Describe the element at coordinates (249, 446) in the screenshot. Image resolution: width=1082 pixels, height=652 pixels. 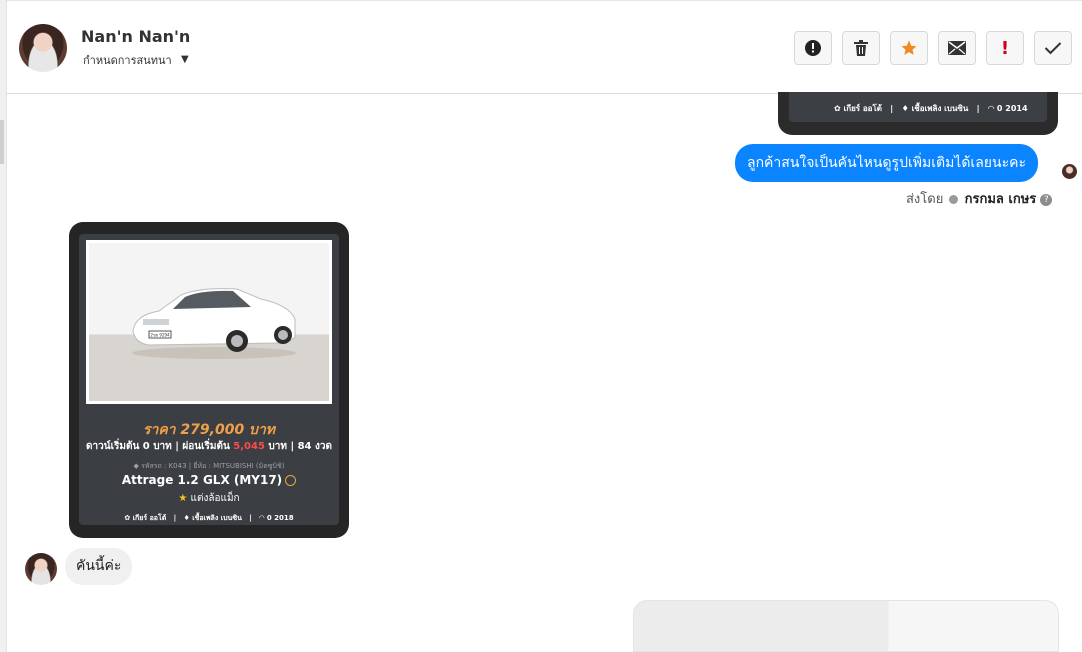
I see `monthly-payment: 5,045` at that location.